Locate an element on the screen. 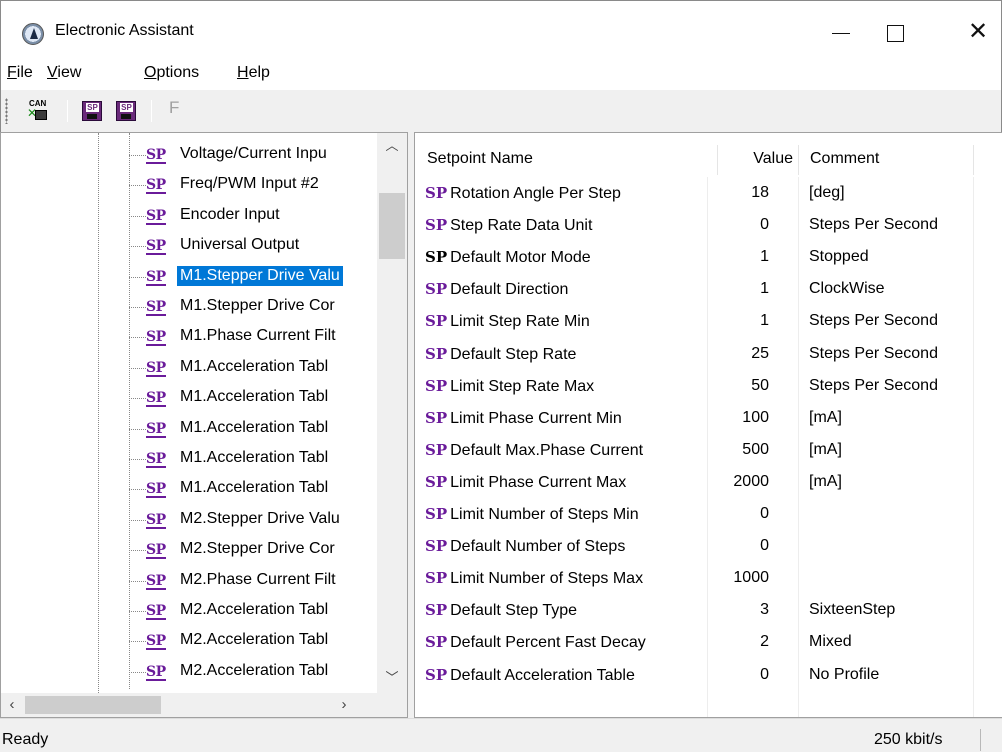  sp-write-button: SP is located at coordinates (126, 111).